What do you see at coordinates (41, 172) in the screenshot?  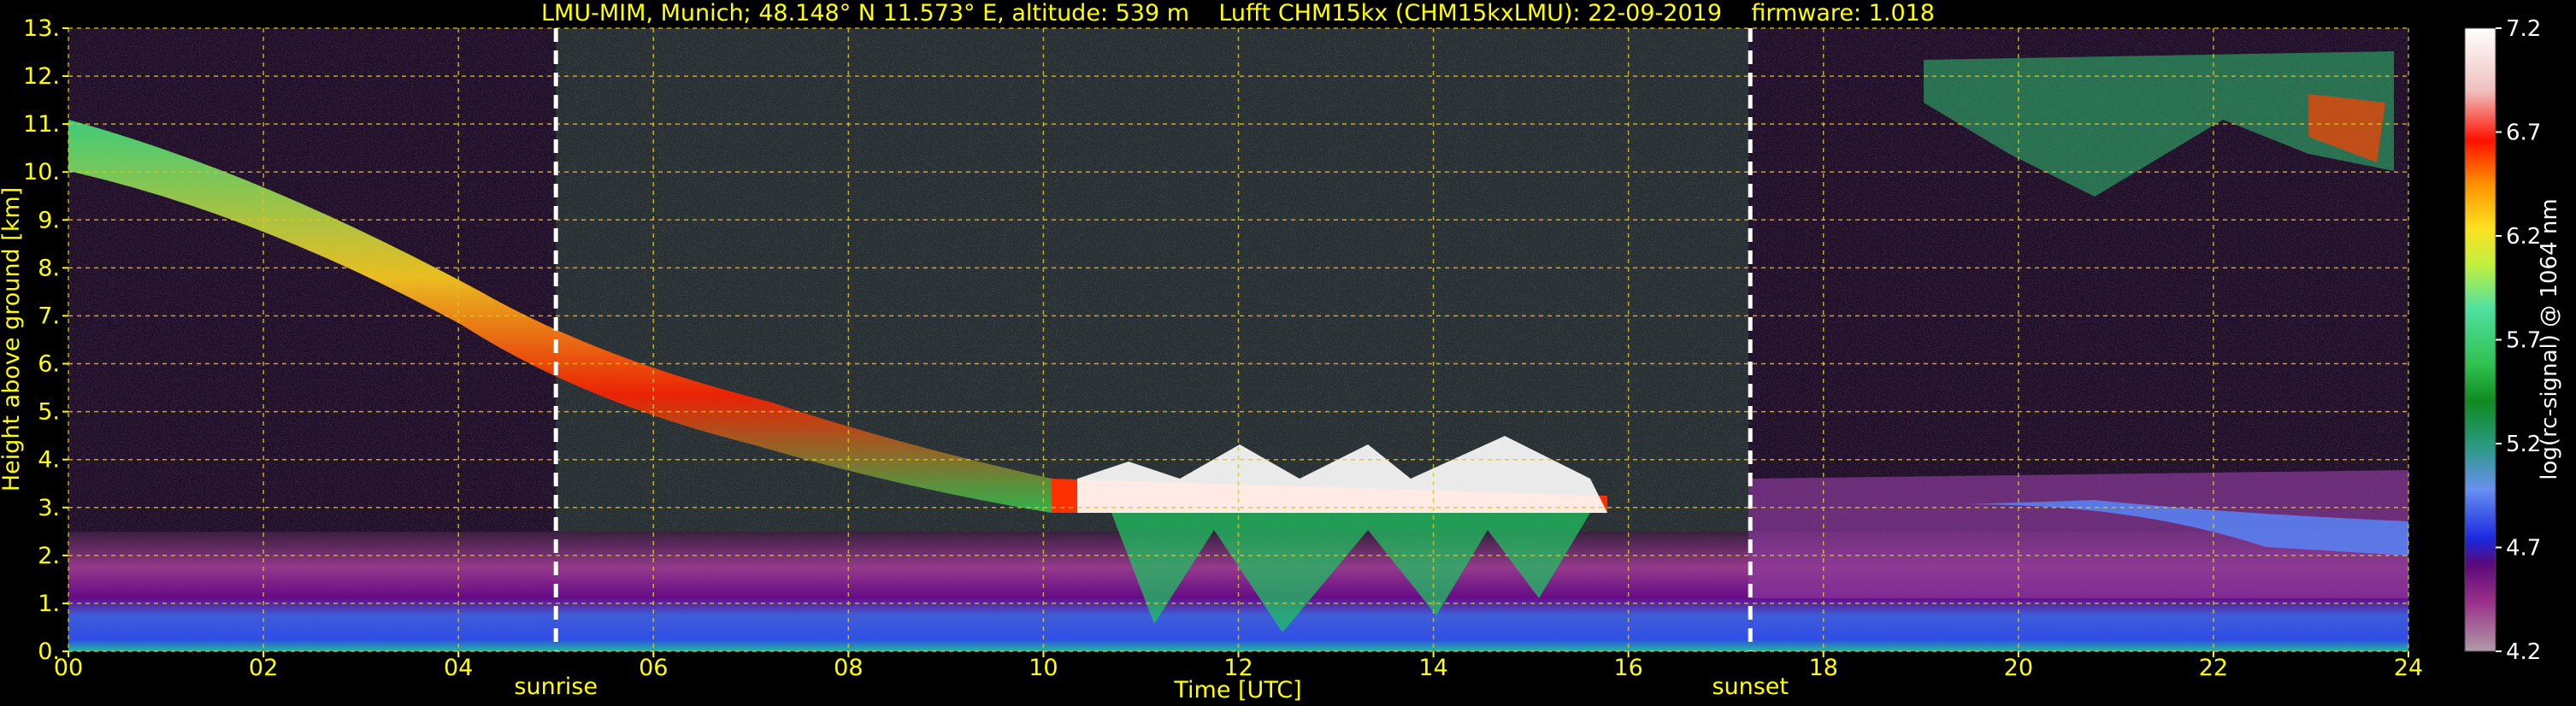 I see `y-tick-label: 10.` at bounding box center [41, 172].